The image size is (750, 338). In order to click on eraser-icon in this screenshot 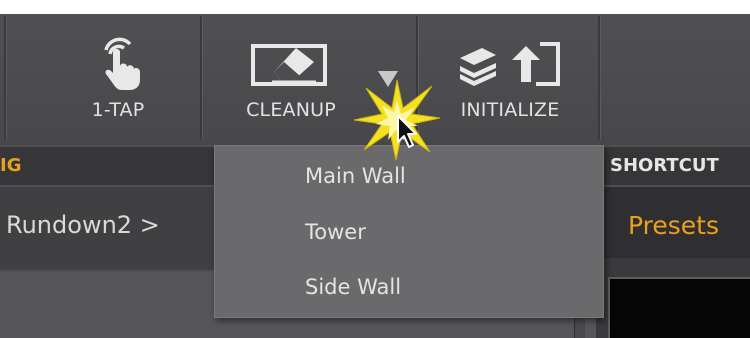, I will do `click(291, 60)`.